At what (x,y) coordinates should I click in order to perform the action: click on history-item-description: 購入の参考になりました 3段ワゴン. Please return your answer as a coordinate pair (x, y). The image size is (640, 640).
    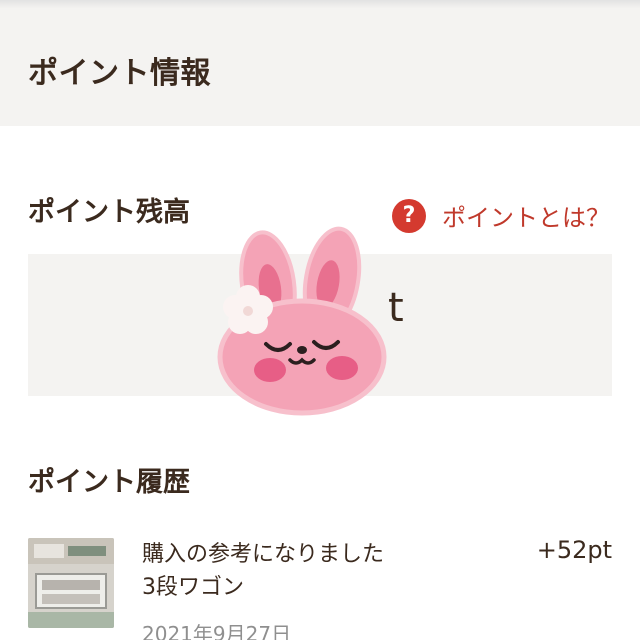
    Looking at the image, I should click on (307, 571).